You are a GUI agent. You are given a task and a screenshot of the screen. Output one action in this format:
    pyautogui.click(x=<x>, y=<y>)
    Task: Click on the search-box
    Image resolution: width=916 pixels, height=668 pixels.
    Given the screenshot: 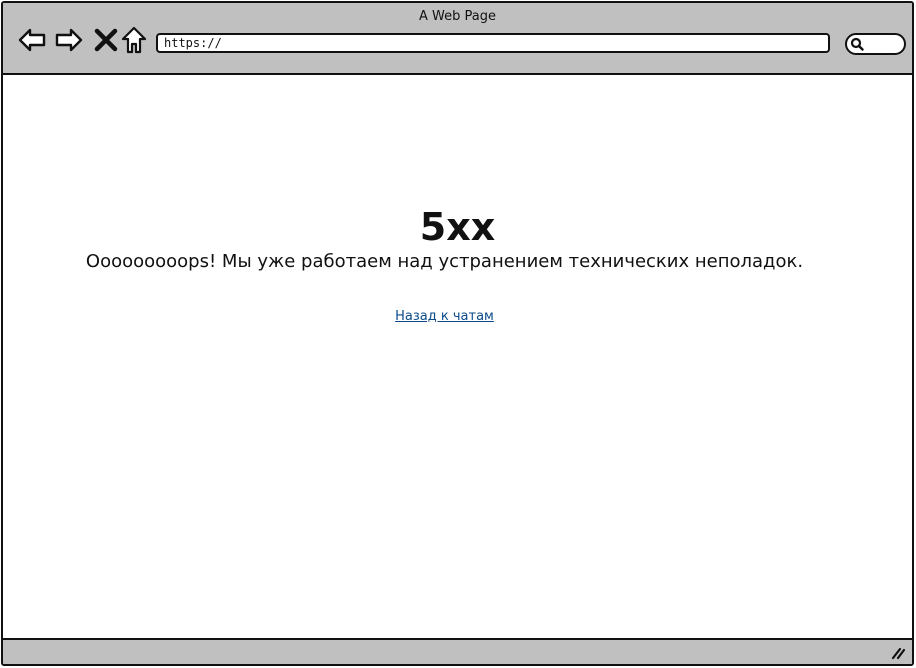 What is the action you would take?
    pyautogui.click(x=875, y=44)
    